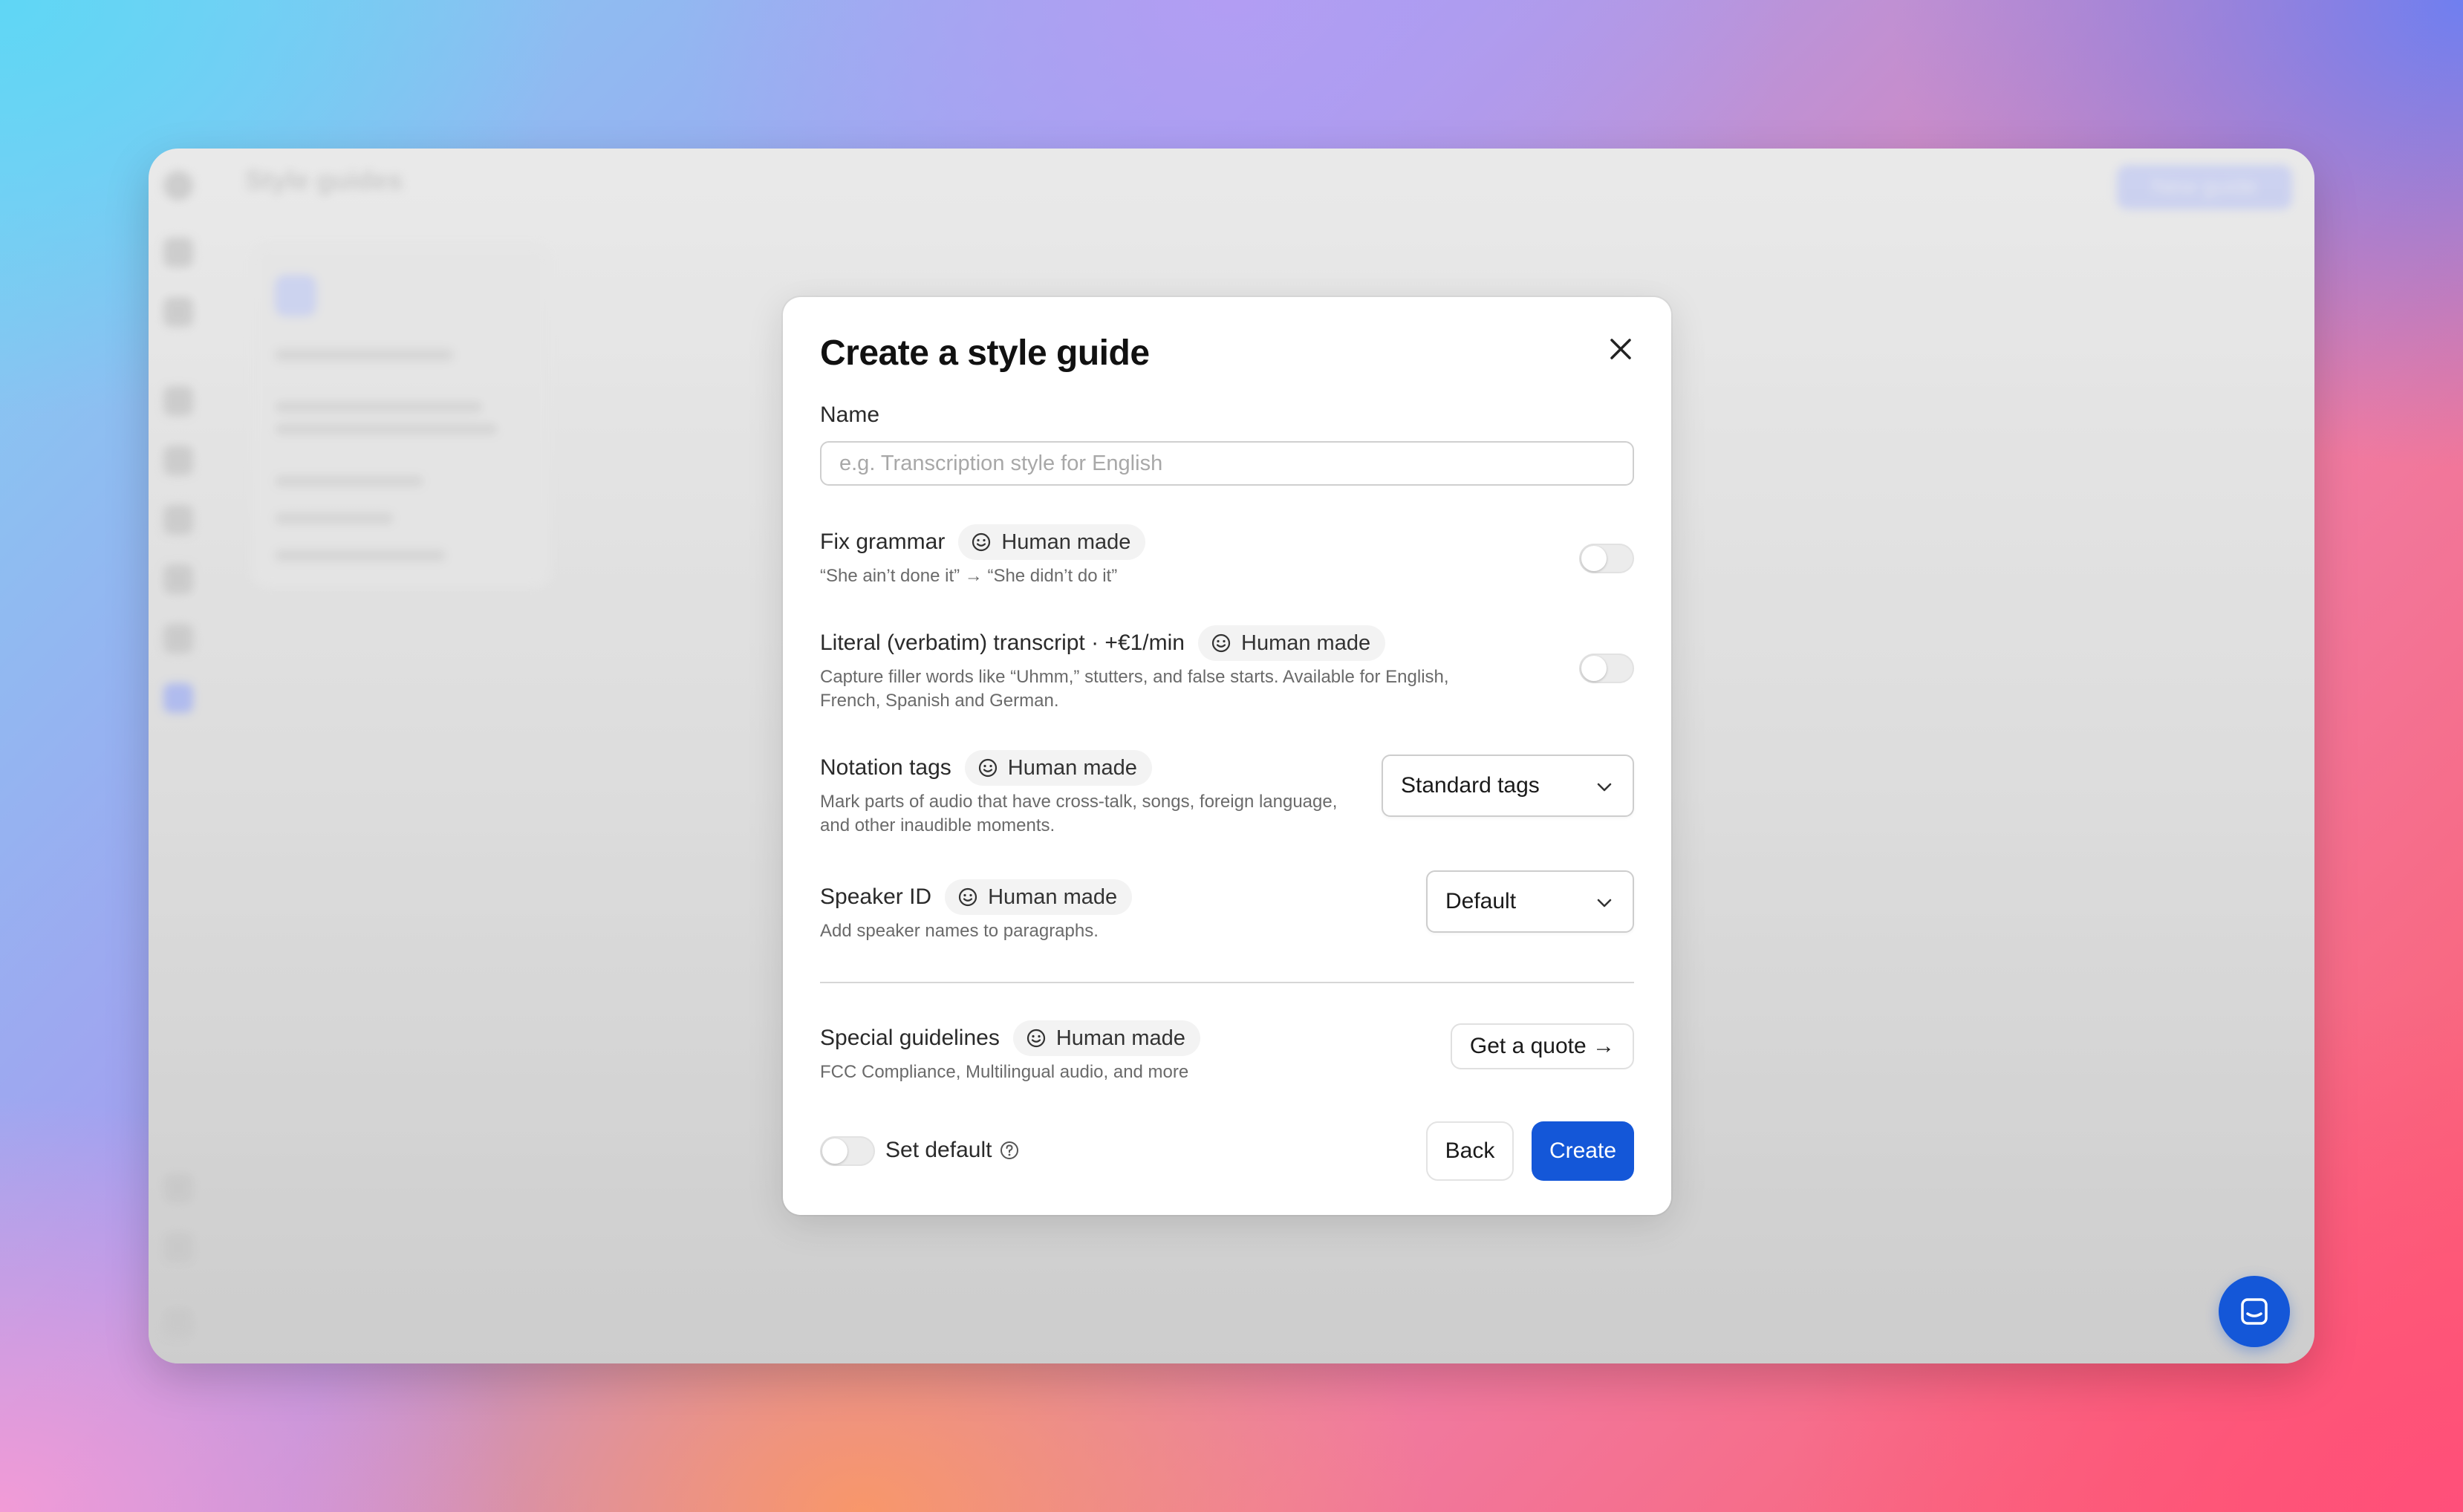  What do you see at coordinates (1471, 785) in the screenshot?
I see `select-value: Standard tags` at bounding box center [1471, 785].